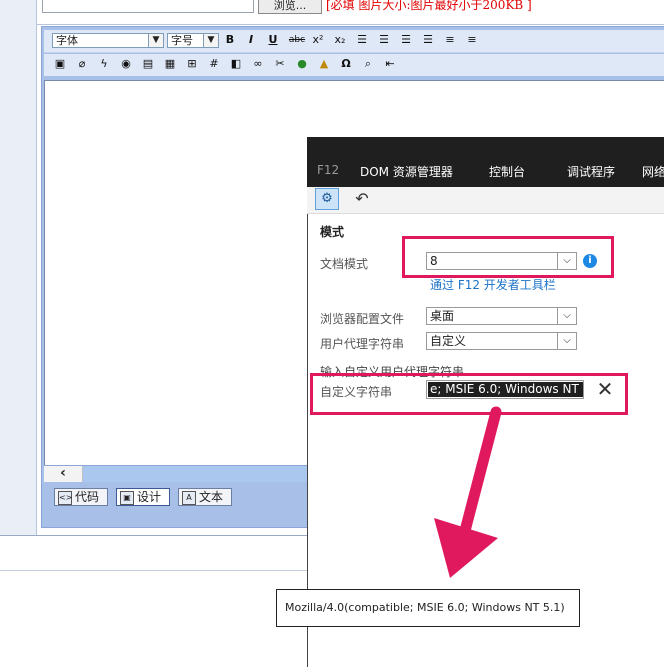 The image size is (664, 667). I want to click on special-char-icon: Ω, so click(346, 64).